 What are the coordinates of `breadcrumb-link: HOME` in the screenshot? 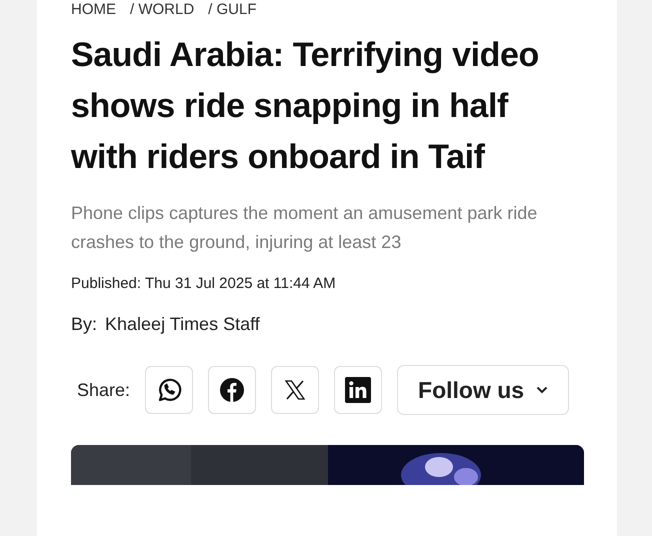 It's located at (93, 9).